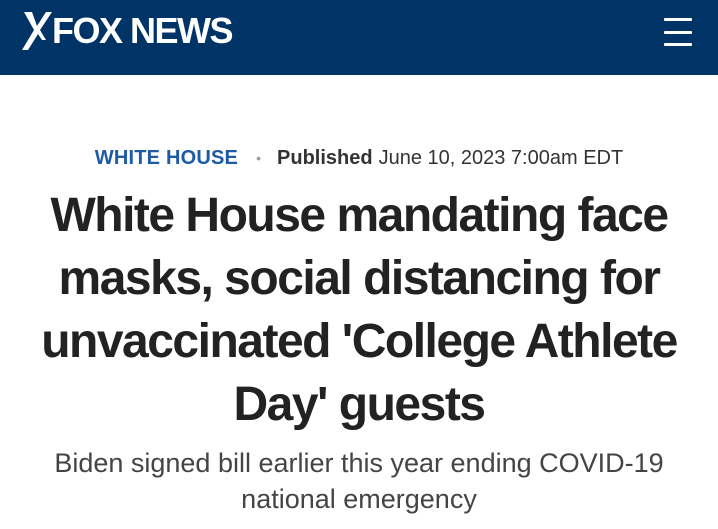 Image resolution: width=718 pixels, height=529 pixels. Describe the element at coordinates (143, 30) in the screenshot. I see `logo-text: FOX NEWS` at that location.